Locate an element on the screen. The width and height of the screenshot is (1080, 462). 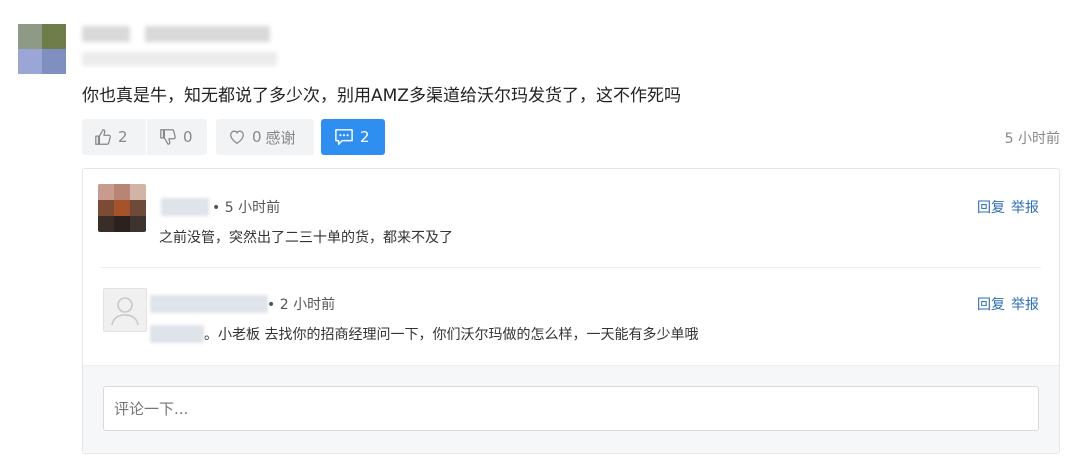
thumbs-up-icon is located at coordinates (103, 137).